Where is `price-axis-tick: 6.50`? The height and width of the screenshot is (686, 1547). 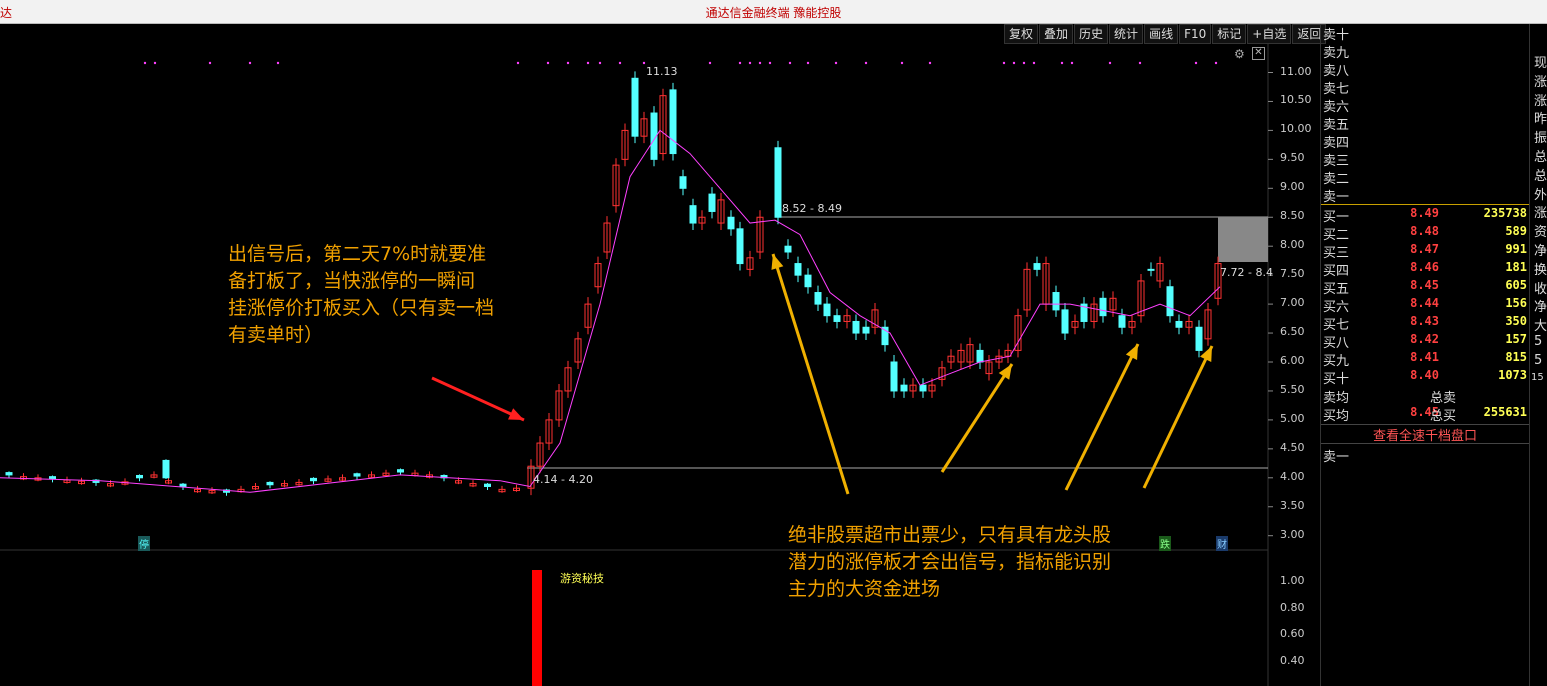 price-axis-tick: 6.50 is located at coordinates (1292, 332).